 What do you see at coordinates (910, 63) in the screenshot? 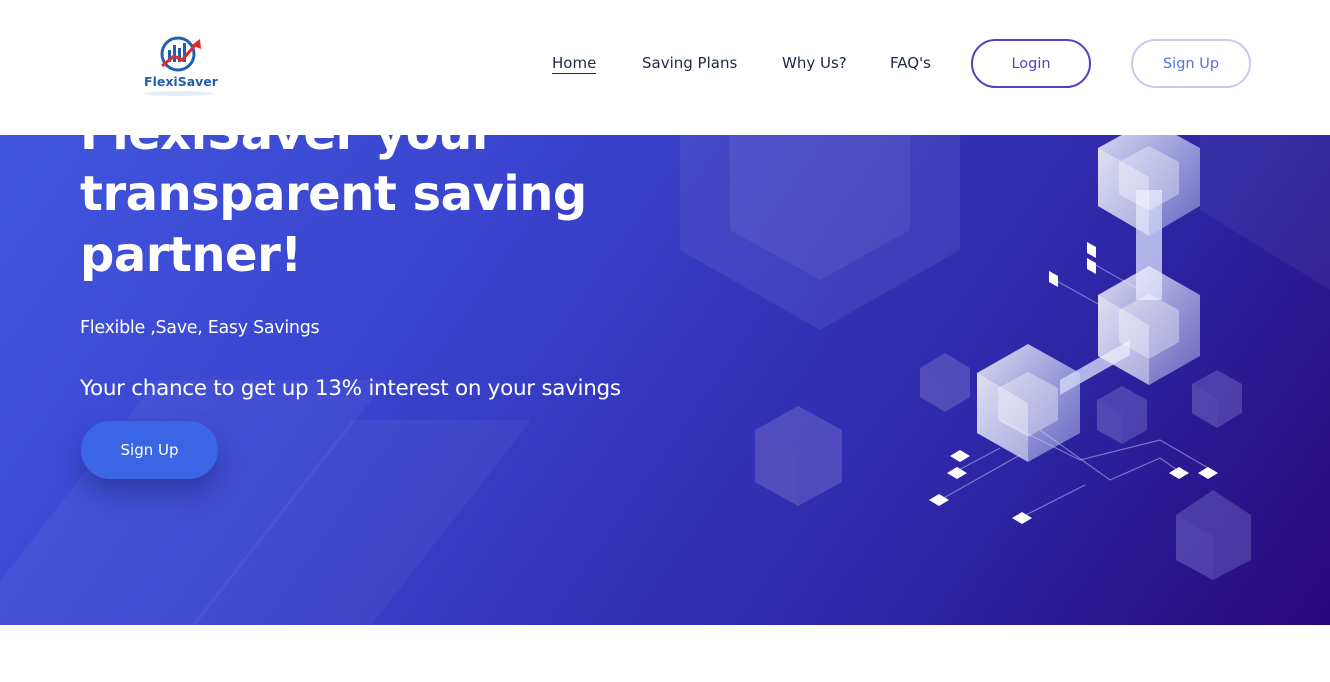
I see `nav-faqs: FAQ's` at bounding box center [910, 63].